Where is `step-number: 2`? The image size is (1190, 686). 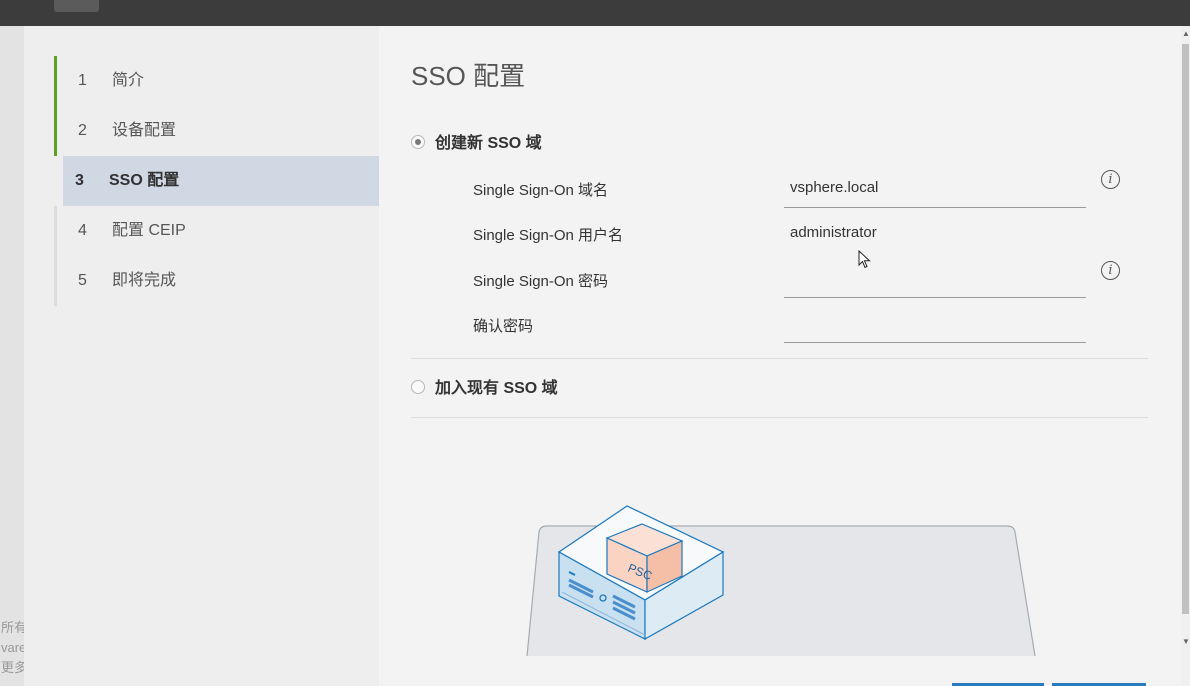 step-number: 2 is located at coordinates (82, 130).